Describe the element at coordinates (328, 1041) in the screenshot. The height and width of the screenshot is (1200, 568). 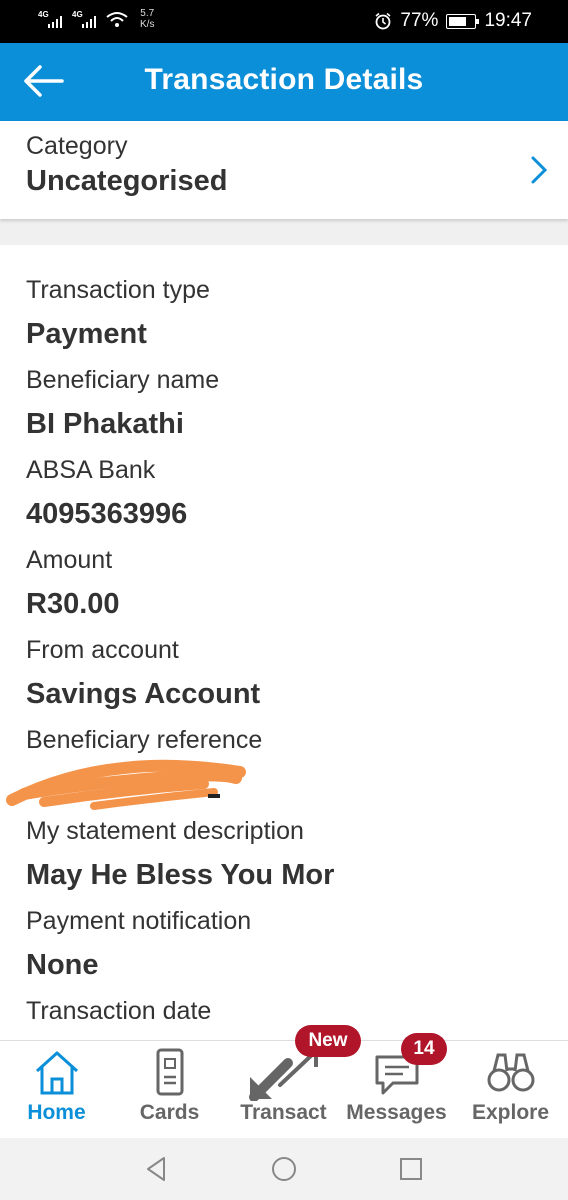
I see `transact-new-badge: New` at that location.